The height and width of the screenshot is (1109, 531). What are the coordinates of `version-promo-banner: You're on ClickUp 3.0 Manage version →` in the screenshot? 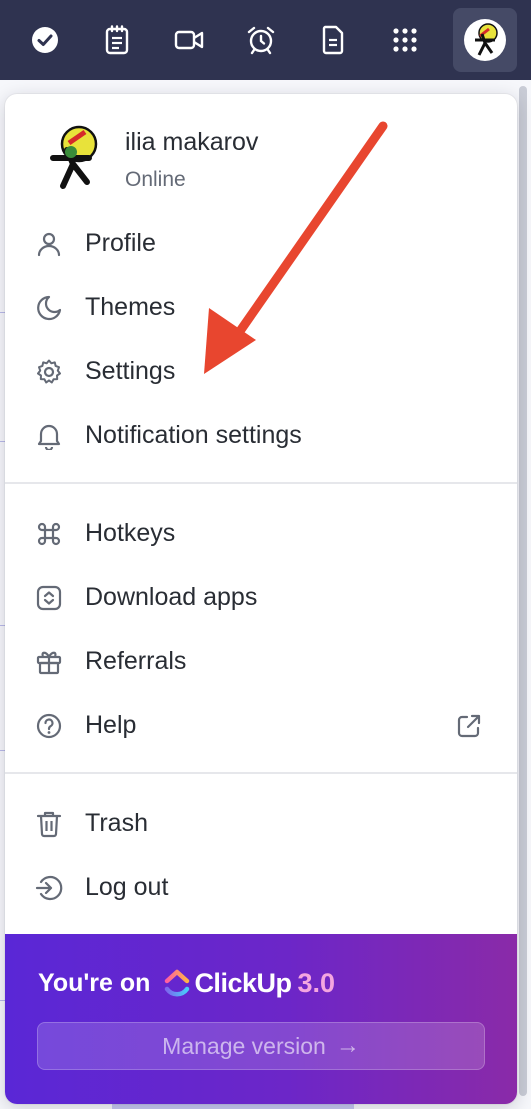 It's located at (261, 1019).